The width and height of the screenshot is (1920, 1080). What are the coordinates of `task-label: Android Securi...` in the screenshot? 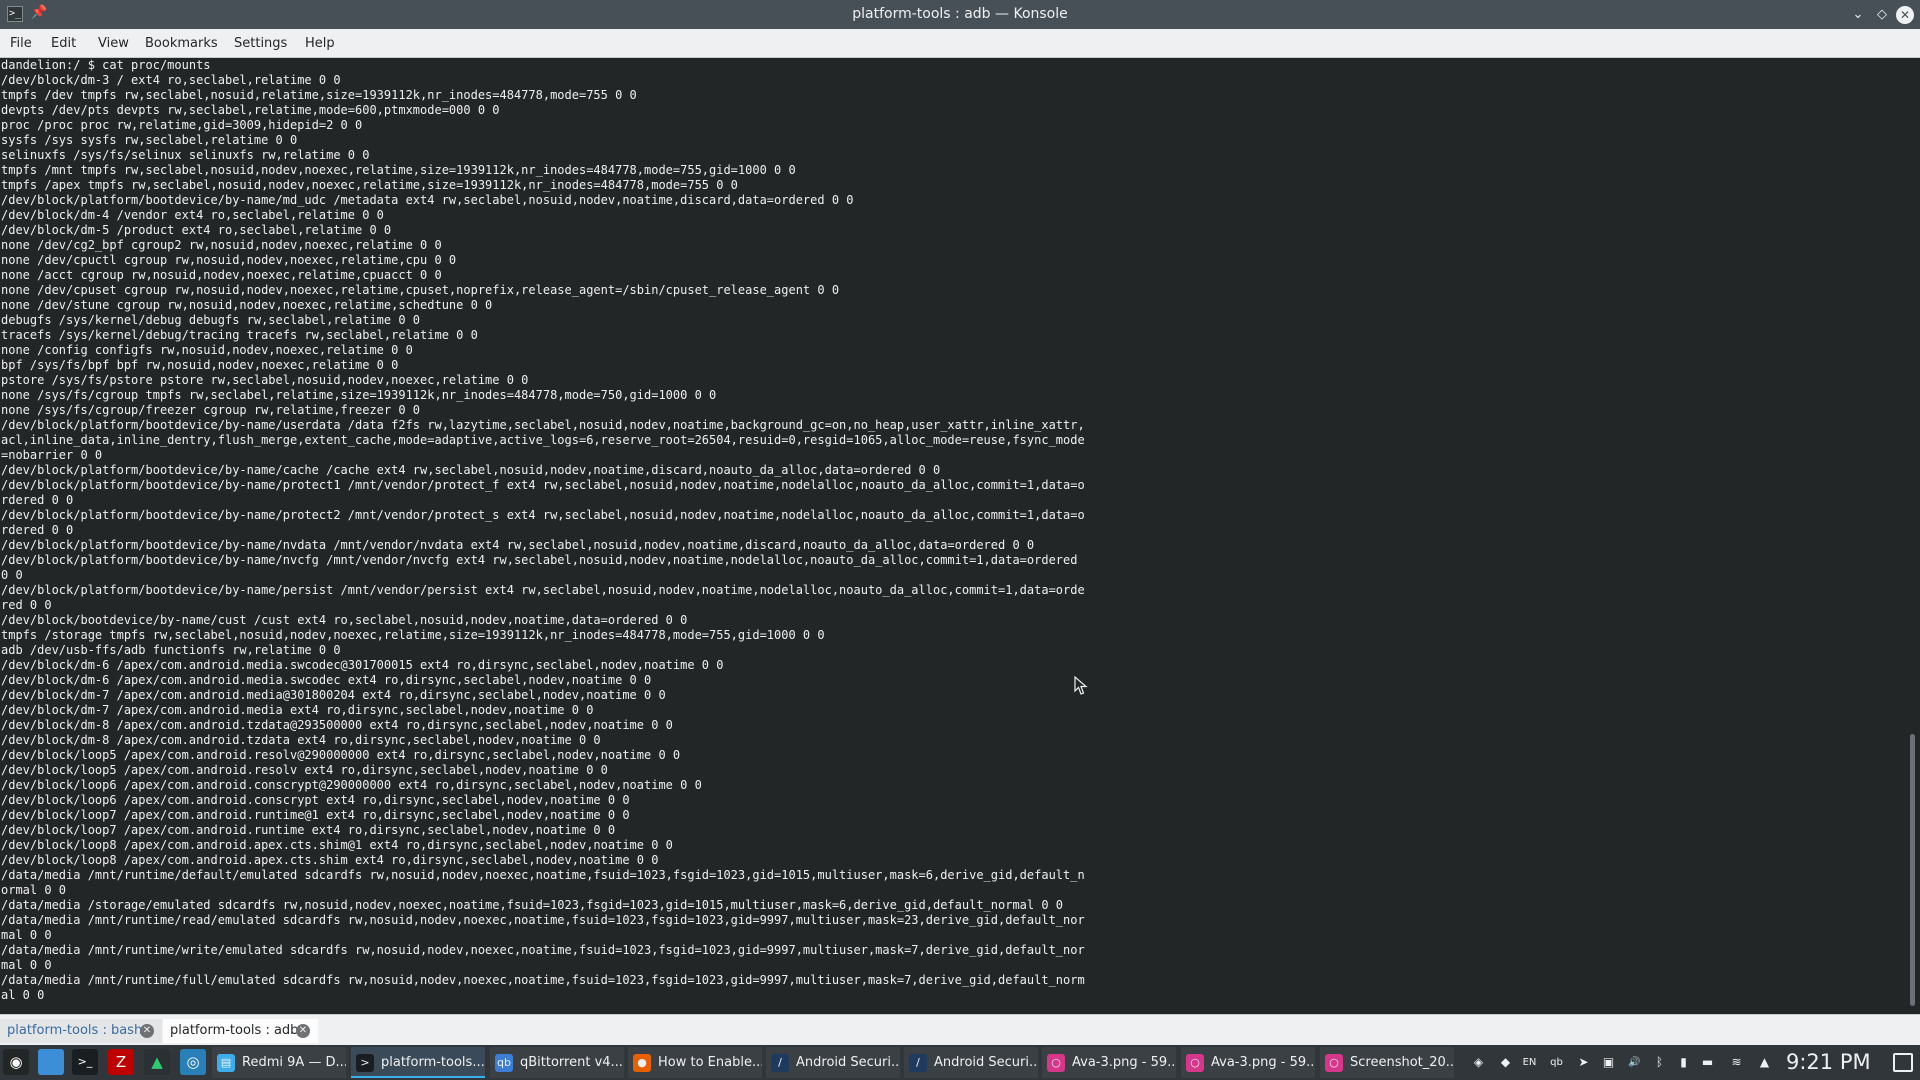 It's located at (848, 1062).